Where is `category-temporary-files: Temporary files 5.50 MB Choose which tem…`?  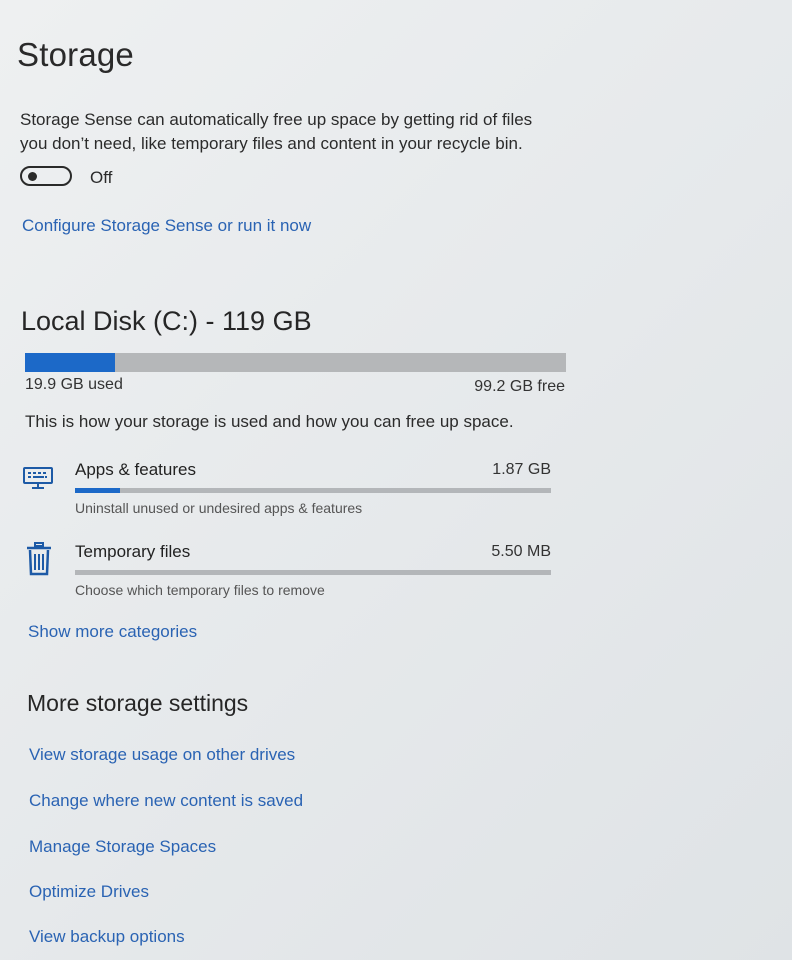 category-temporary-files: Temporary files 5.50 MB Choose which tem… is located at coordinates (292, 572).